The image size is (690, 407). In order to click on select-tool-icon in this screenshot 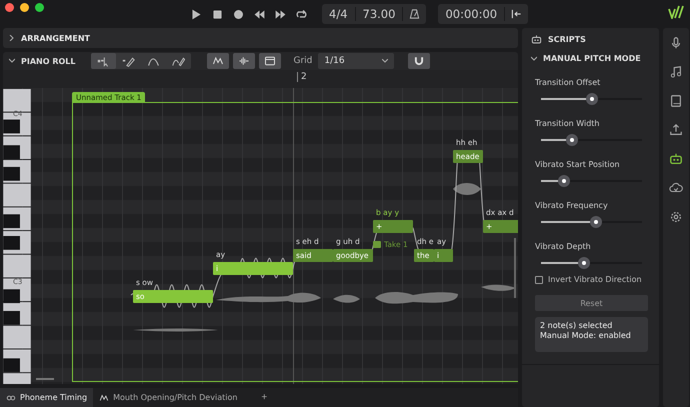, I will do `click(103, 61)`.